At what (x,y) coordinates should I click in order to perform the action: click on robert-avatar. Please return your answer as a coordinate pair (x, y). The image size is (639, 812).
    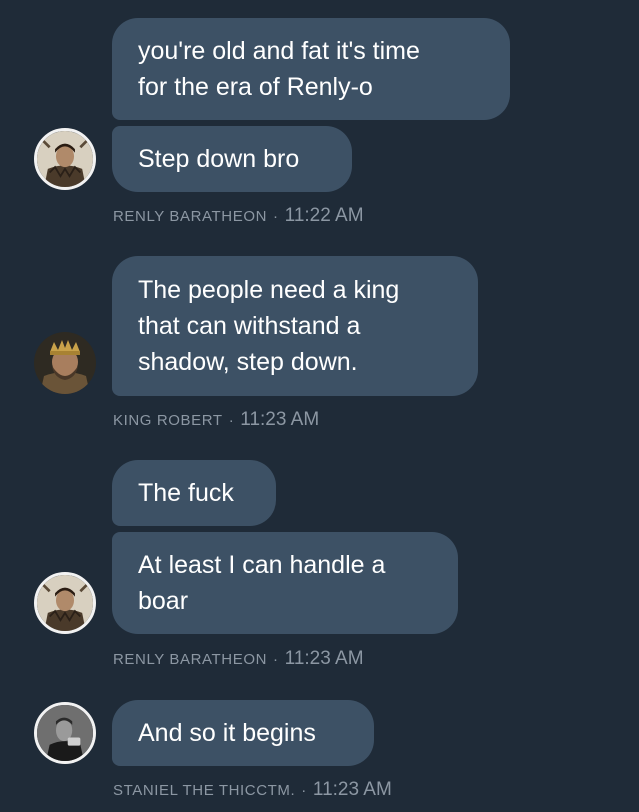
    Looking at the image, I should click on (65, 363).